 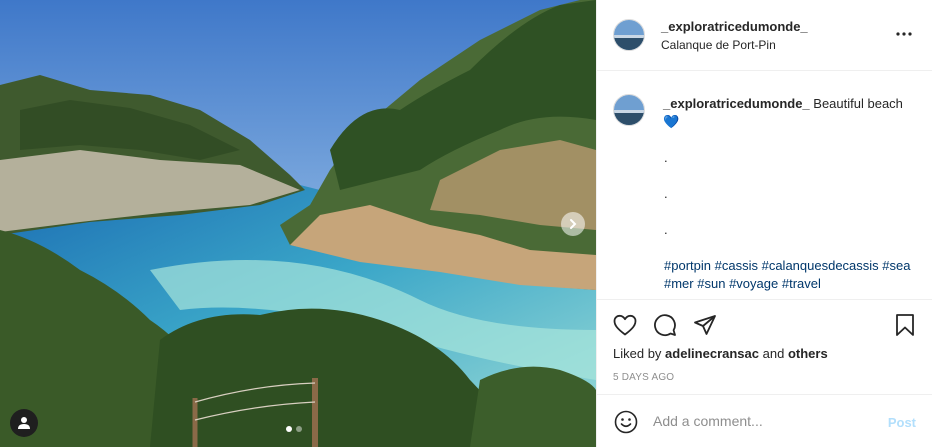 I want to click on hashtag-link: #voyage, so click(x=753, y=283).